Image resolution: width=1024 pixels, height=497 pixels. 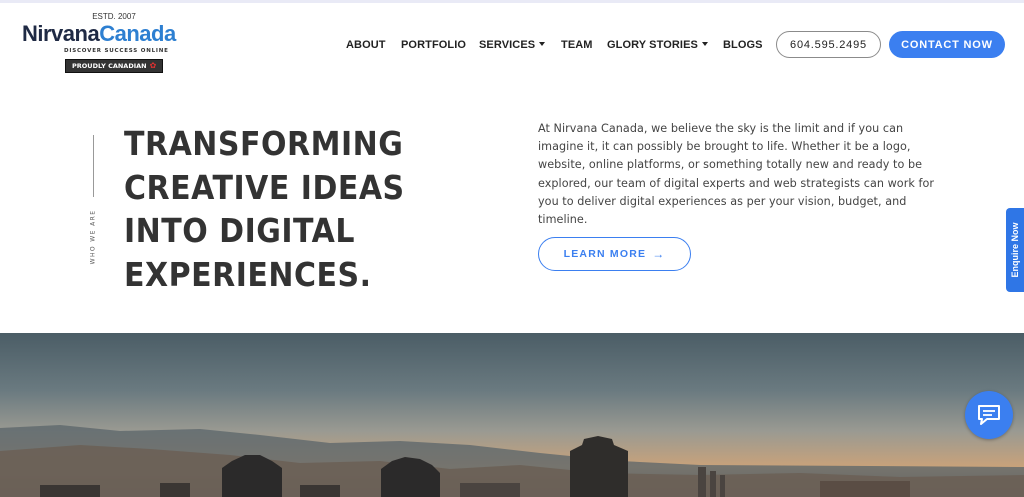 What do you see at coordinates (605, 254) in the screenshot?
I see `learn-more-label: LEARN MORE` at bounding box center [605, 254].